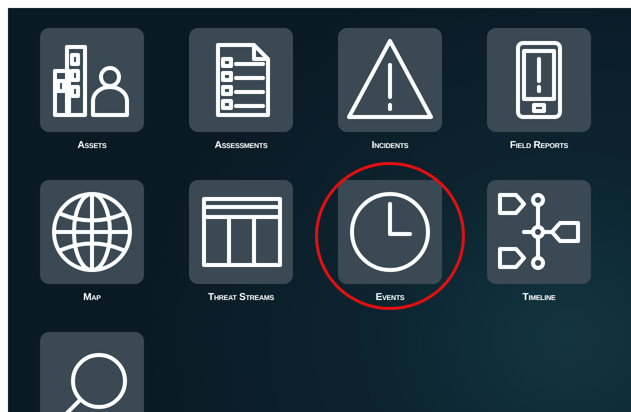 The width and height of the screenshot is (631, 412). What do you see at coordinates (539, 146) in the screenshot?
I see `tile-label: Field Reports` at bounding box center [539, 146].